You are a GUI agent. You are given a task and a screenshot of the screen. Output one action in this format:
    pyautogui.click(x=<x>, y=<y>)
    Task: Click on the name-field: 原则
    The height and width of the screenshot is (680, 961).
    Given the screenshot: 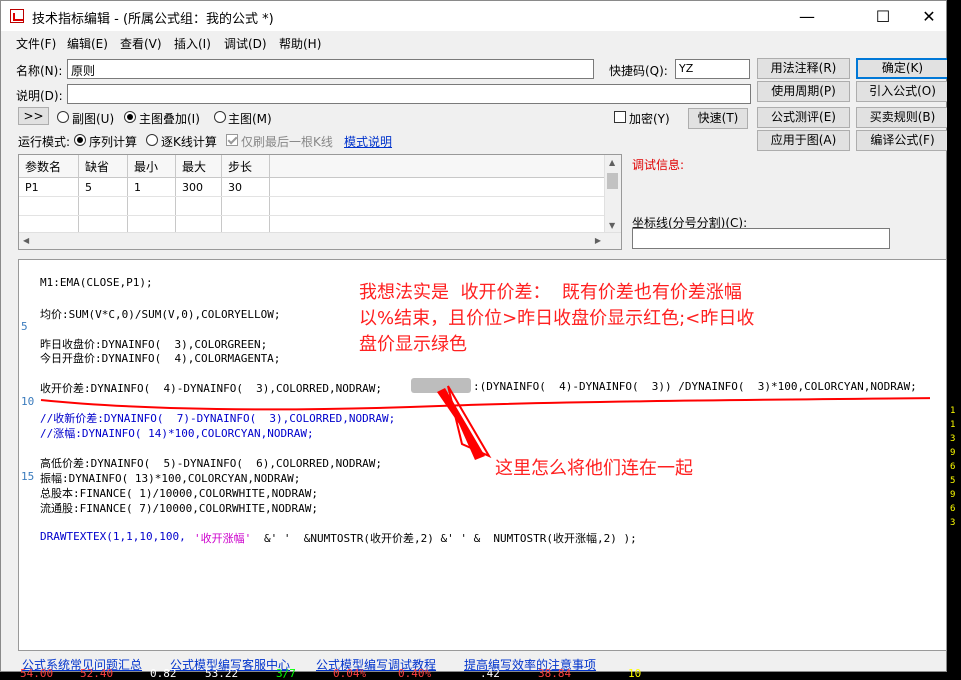 What is the action you would take?
    pyautogui.click(x=330, y=69)
    